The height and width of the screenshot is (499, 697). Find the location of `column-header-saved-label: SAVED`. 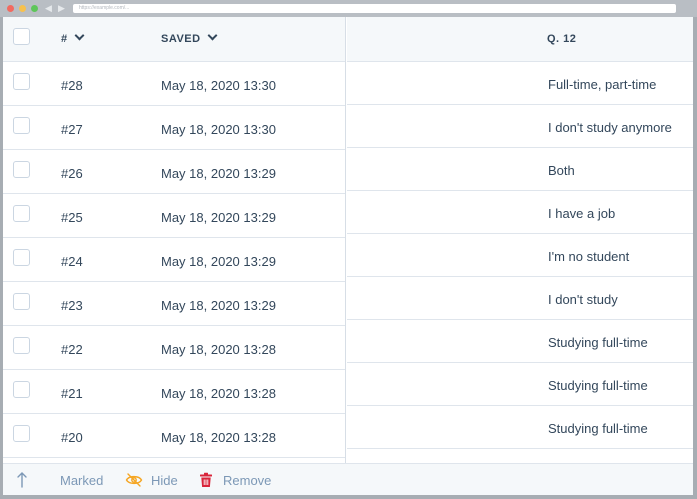

column-header-saved-label: SAVED is located at coordinates (181, 39).